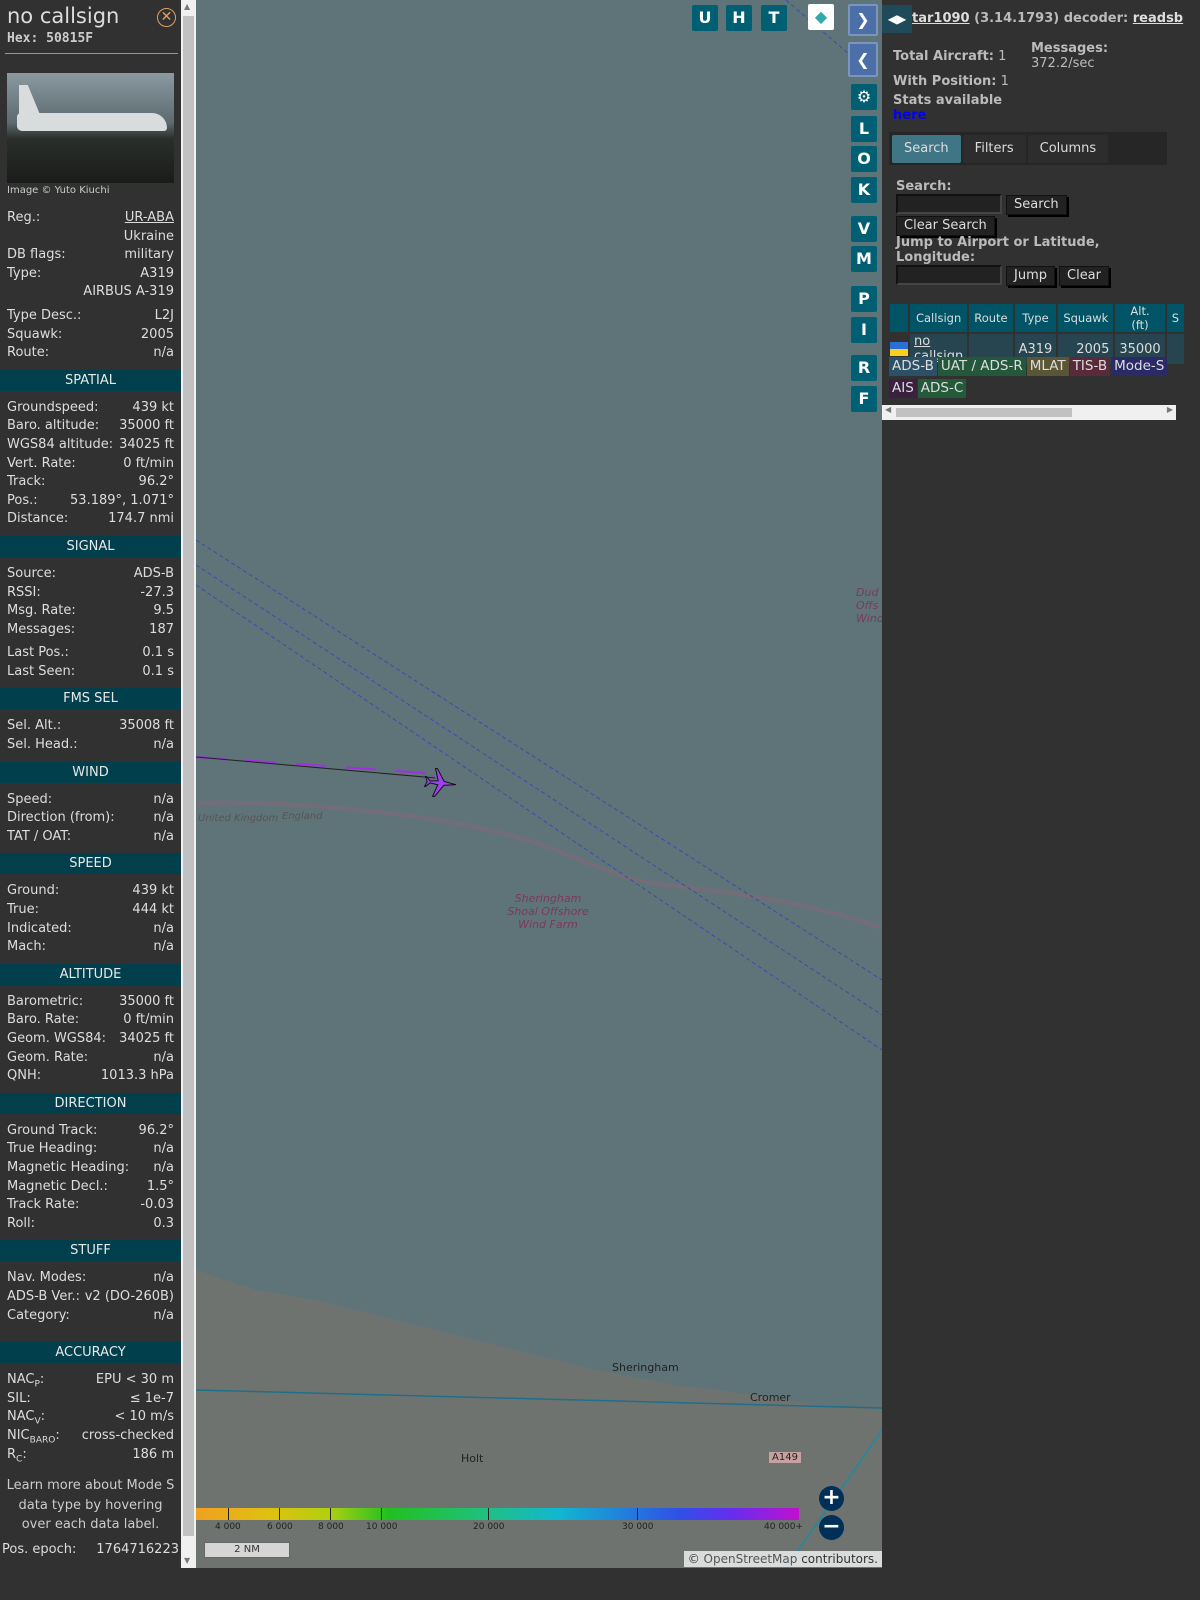 The image size is (1200, 1600). What do you see at coordinates (991, 318) in the screenshot?
I see `col-route: Route` at bounding box center [991, 318].